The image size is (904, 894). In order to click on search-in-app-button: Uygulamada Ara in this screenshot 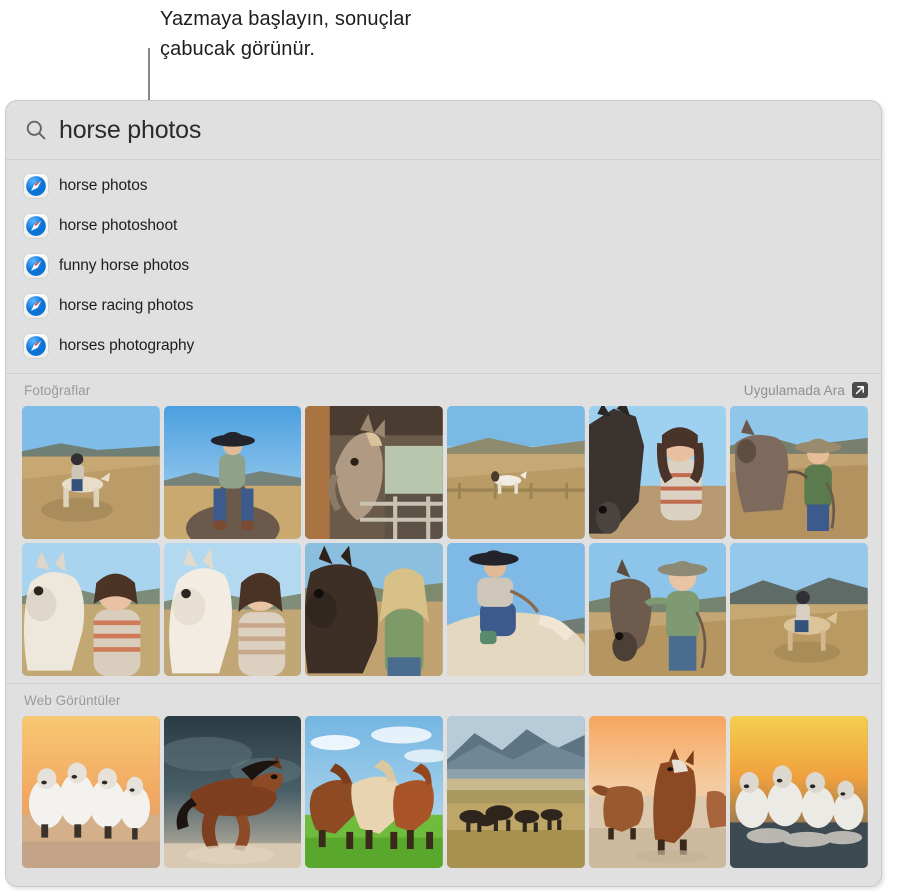, I will do `click(806, 390)`.